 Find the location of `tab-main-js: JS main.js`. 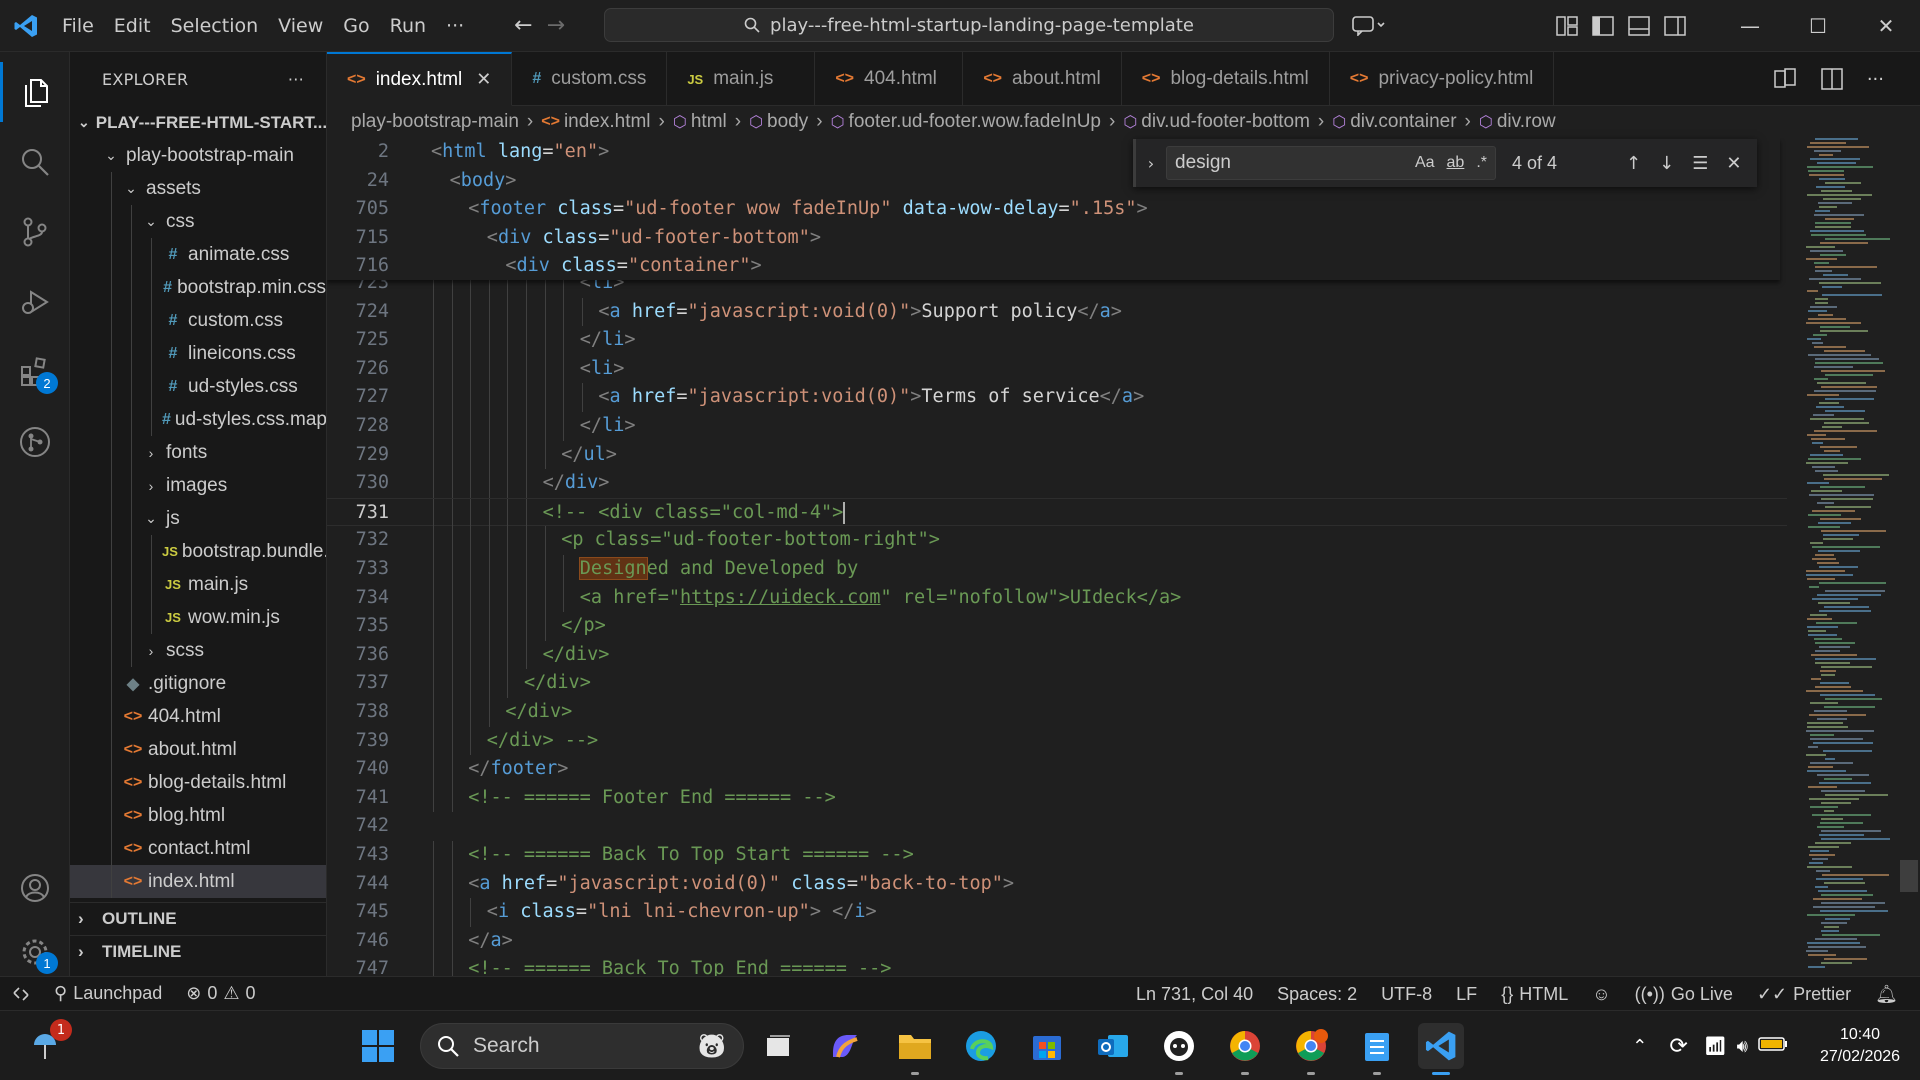

tab-main-js: JS main.js is located at coordinates (741, 79).